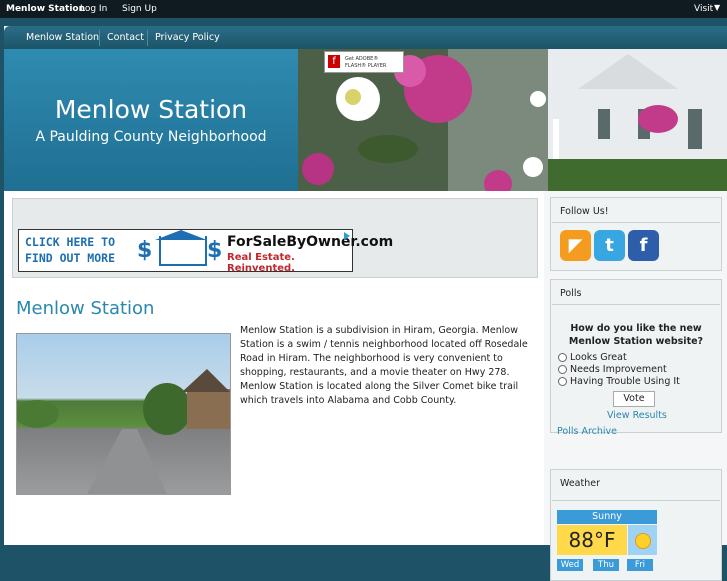 Image resolution: width=727 pixels, height=581 pixels. Describe the element at coordinates (634, 399) in the screenshot. I see `vote-button: Vote` at that location.